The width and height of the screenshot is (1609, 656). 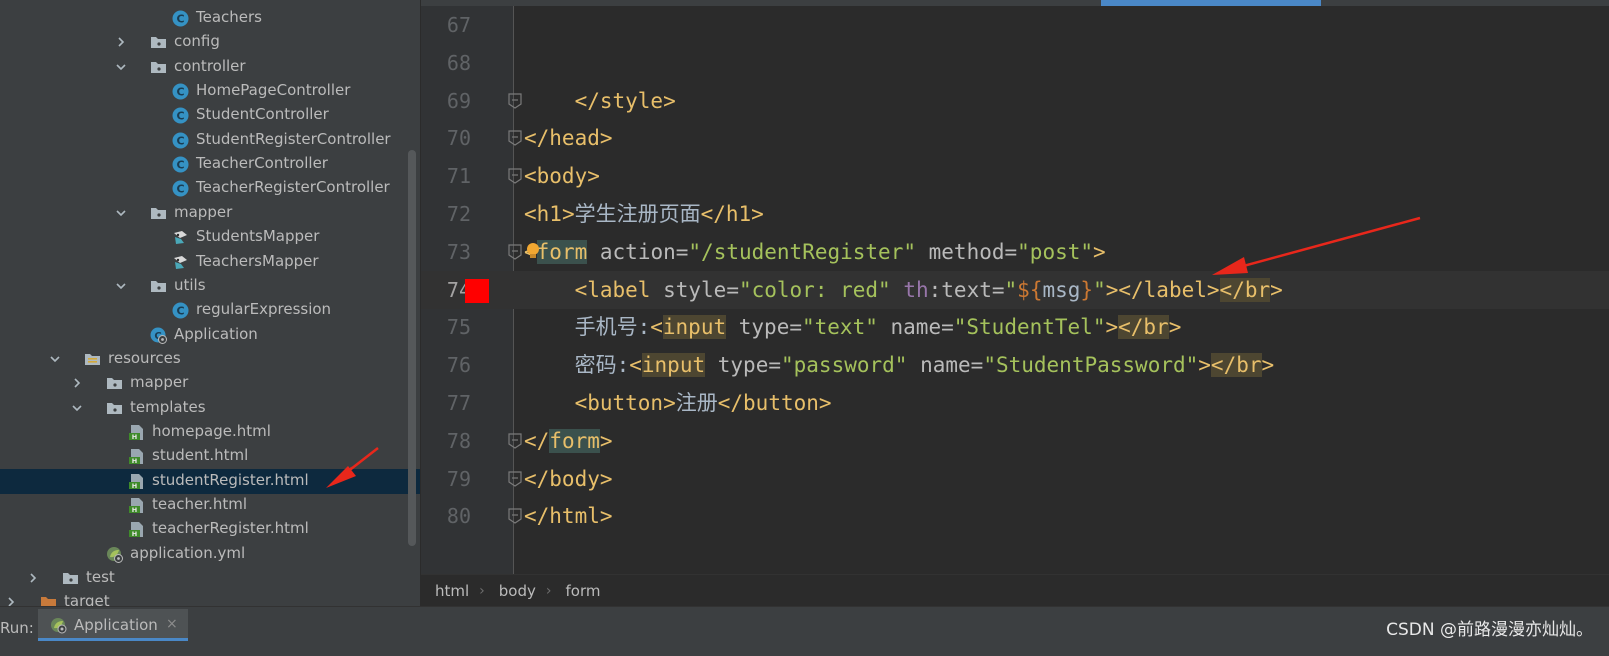 I want to click on tree-item: TeachersMapper, so click(x=210, y=262).